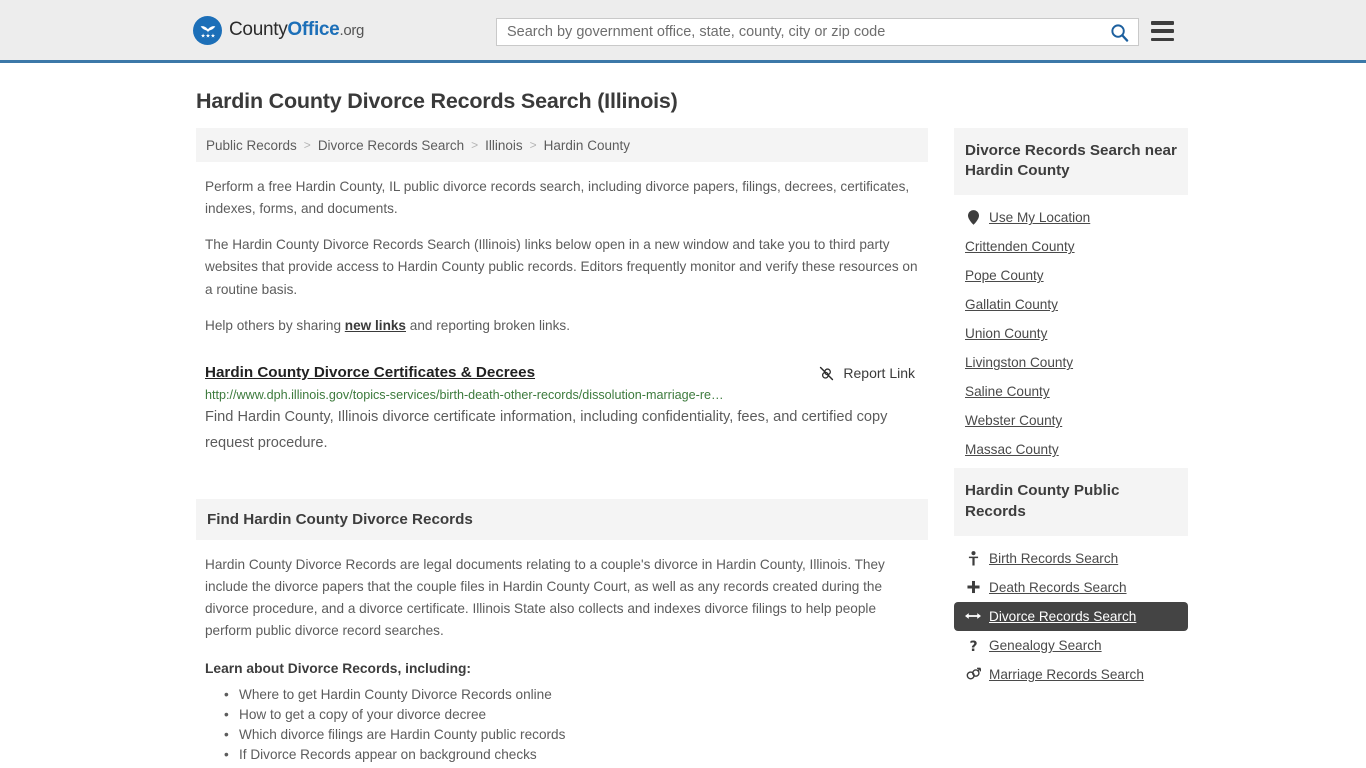 This screenshot has height=768, width=1366. Describe the element at coordinates (1011, 304) in the screenshot. I see `sidebar-link-label: Gallatin County` at that location.